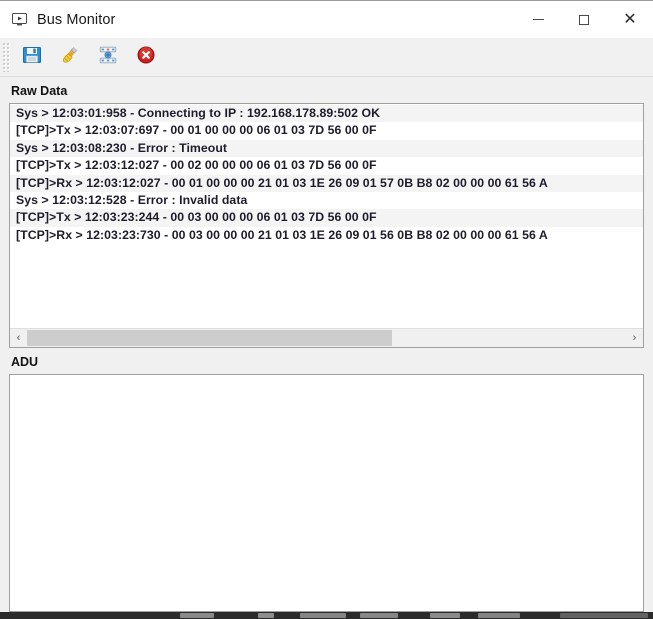 This screenshot has height=619, width=653. Describe the element at coordinates (326, 57) in the screenshot. I see `toolbar` at that location.